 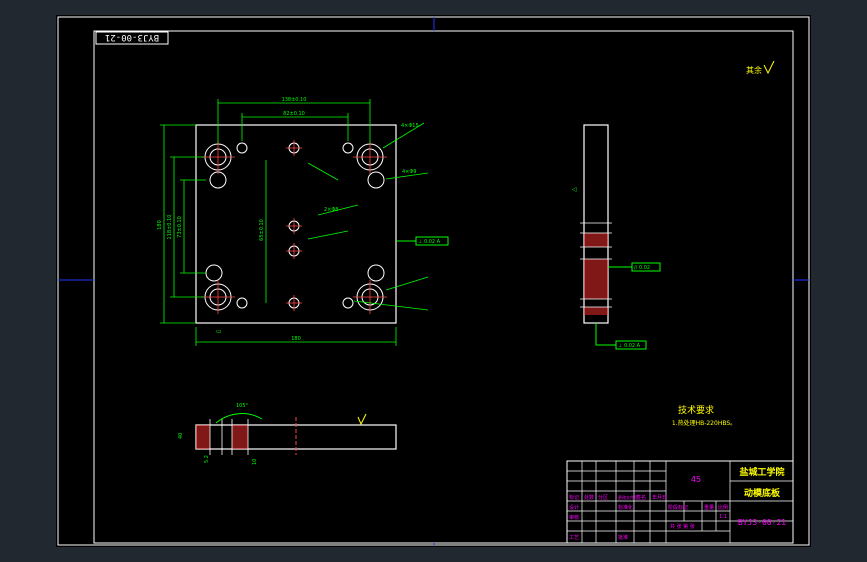 I want to click on row-label-sign: 签名, so click(x=641, y=497).